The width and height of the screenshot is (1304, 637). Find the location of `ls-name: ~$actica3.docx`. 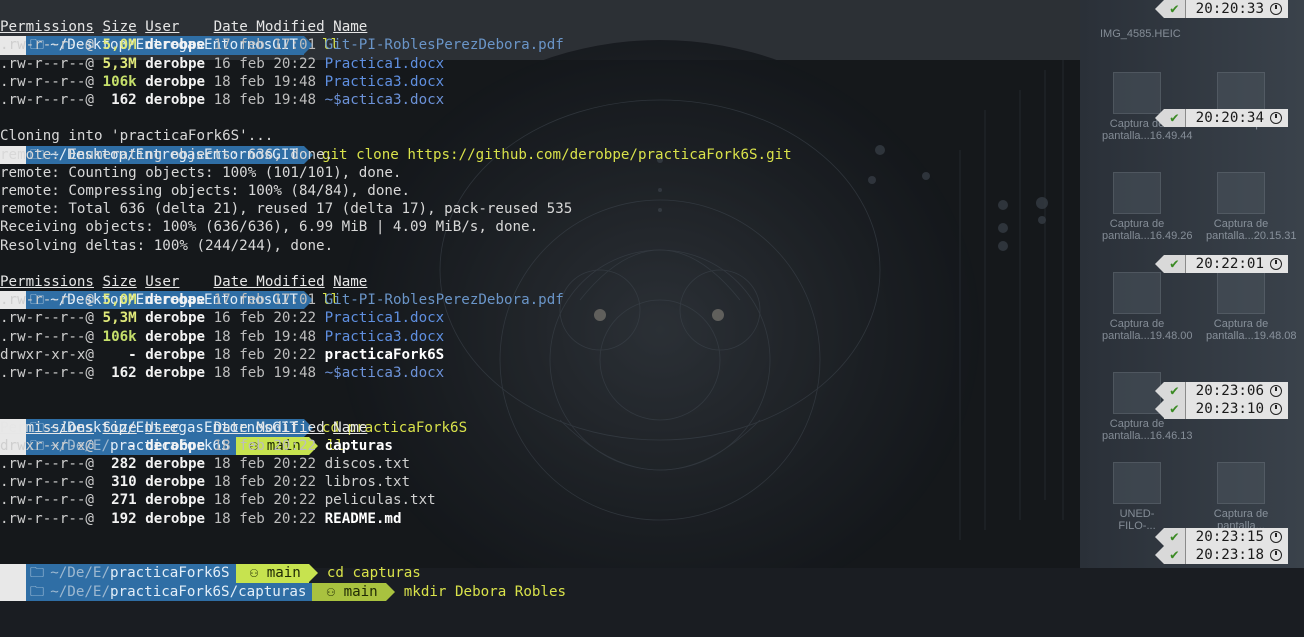

ls-name: ~$actica3.docx is located at coordinates (384, 373).